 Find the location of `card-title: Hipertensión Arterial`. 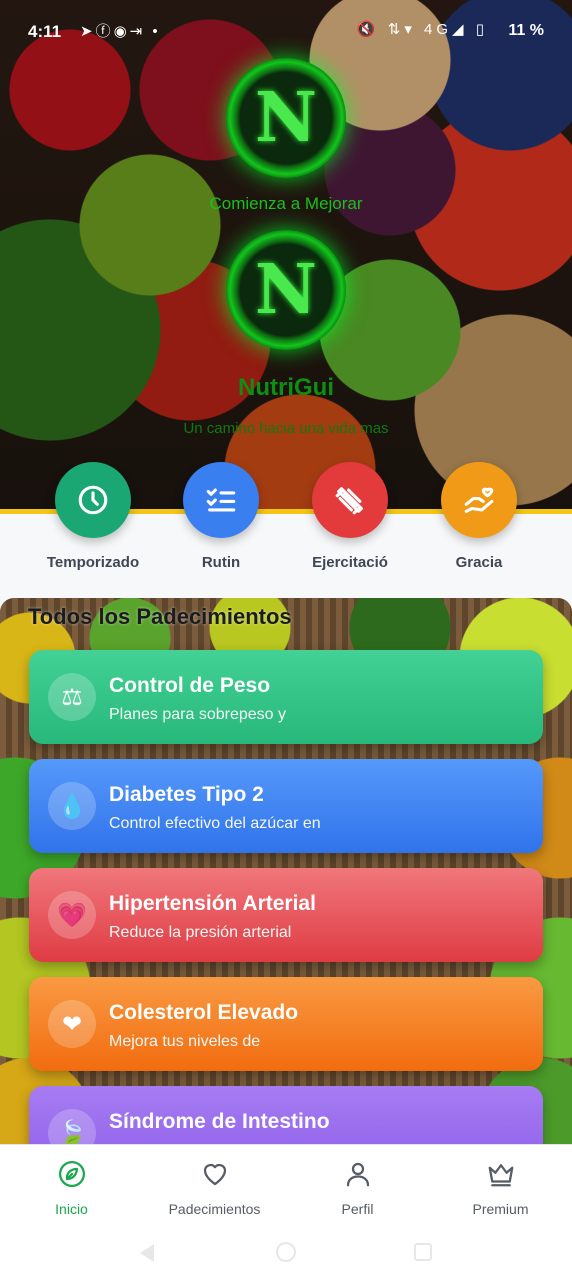

card-title: Hipertensión Arterial is located at coordinates (212, 903).